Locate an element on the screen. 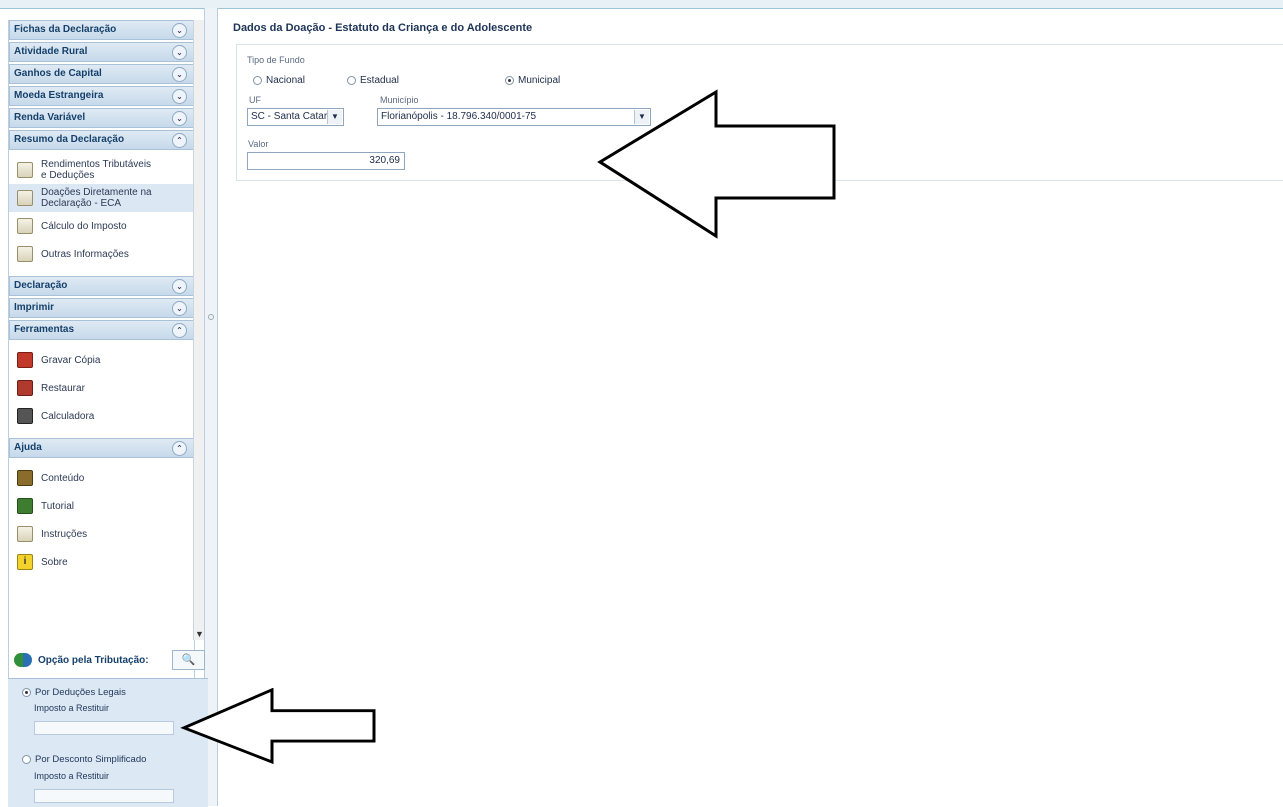  tributacao-icon is located at coordinates (23, 660).